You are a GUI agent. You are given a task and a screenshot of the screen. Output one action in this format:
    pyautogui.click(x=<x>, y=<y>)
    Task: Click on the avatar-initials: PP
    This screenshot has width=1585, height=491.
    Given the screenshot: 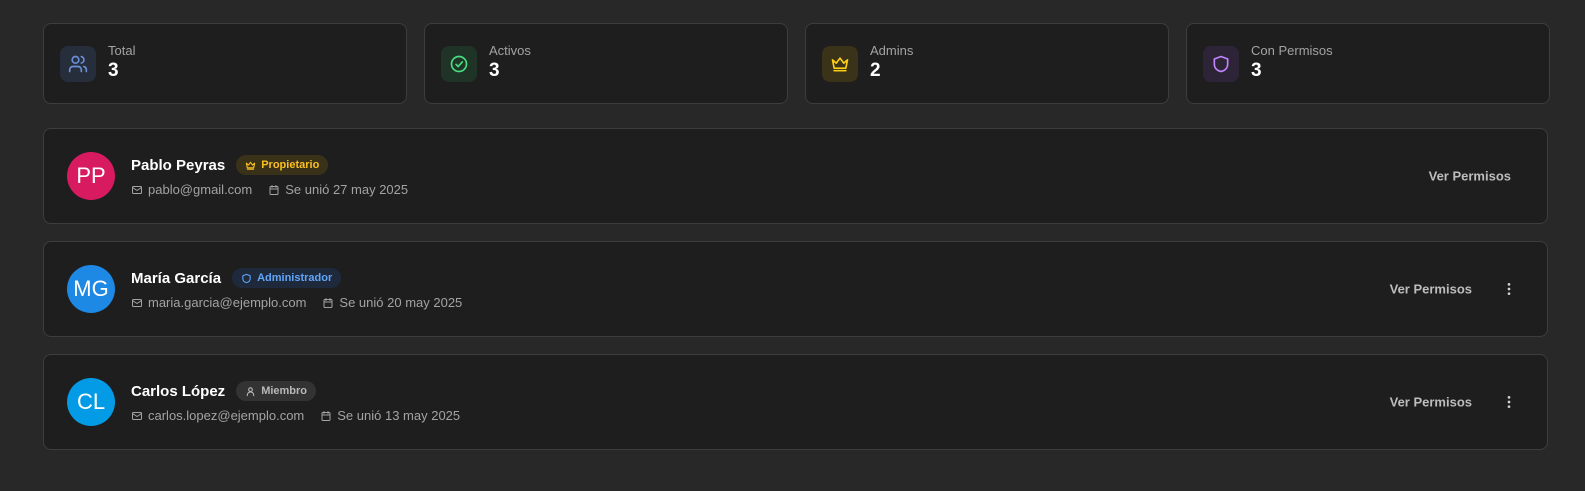 What is the action you would take?
    pyautogui.click(x=91, y=175)
    